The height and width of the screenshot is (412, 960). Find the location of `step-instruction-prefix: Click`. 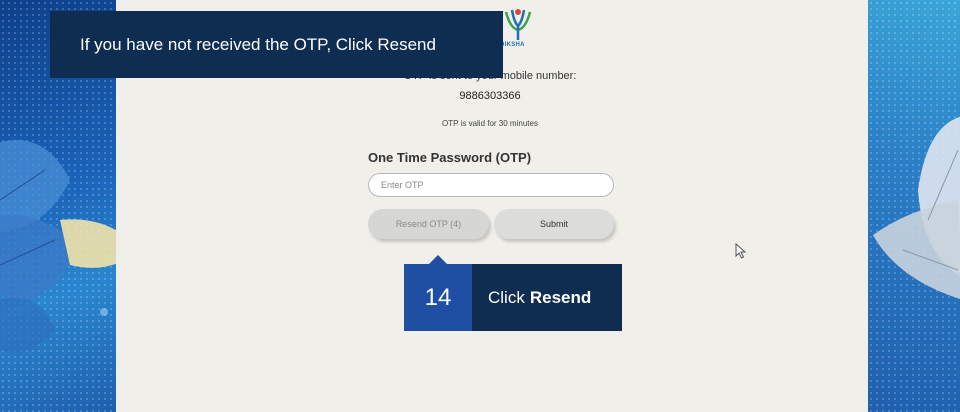

step-instruction-prefix: Click is located at coordinates (506, 297).